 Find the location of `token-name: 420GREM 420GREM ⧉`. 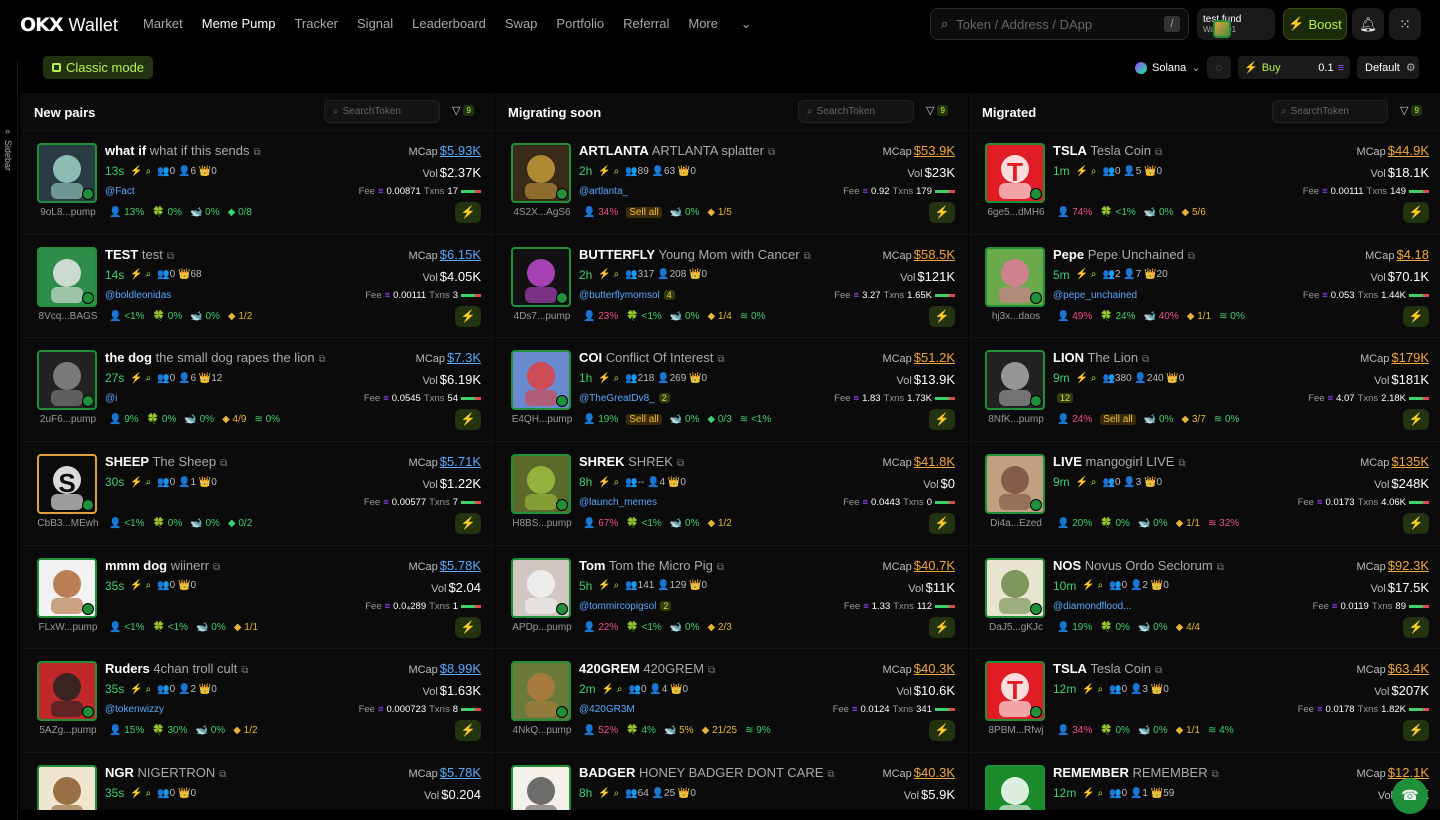

token-name: 420GREM 420GREM ⧉ is located at coordinates (647, 668).